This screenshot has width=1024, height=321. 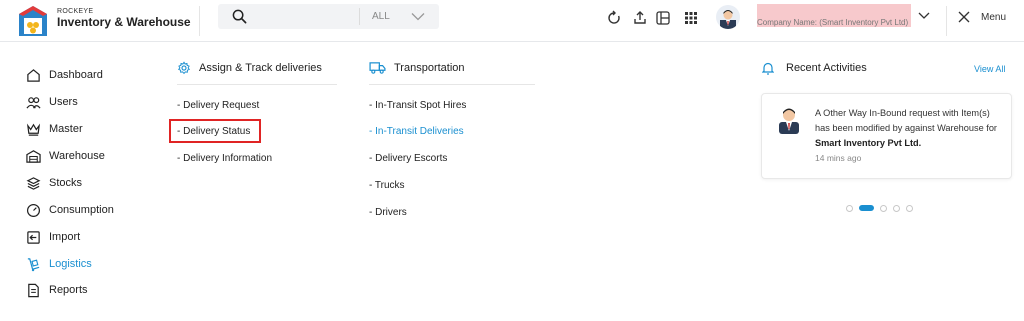 I want to click on logistics-icon, so click(x=33, y=264).